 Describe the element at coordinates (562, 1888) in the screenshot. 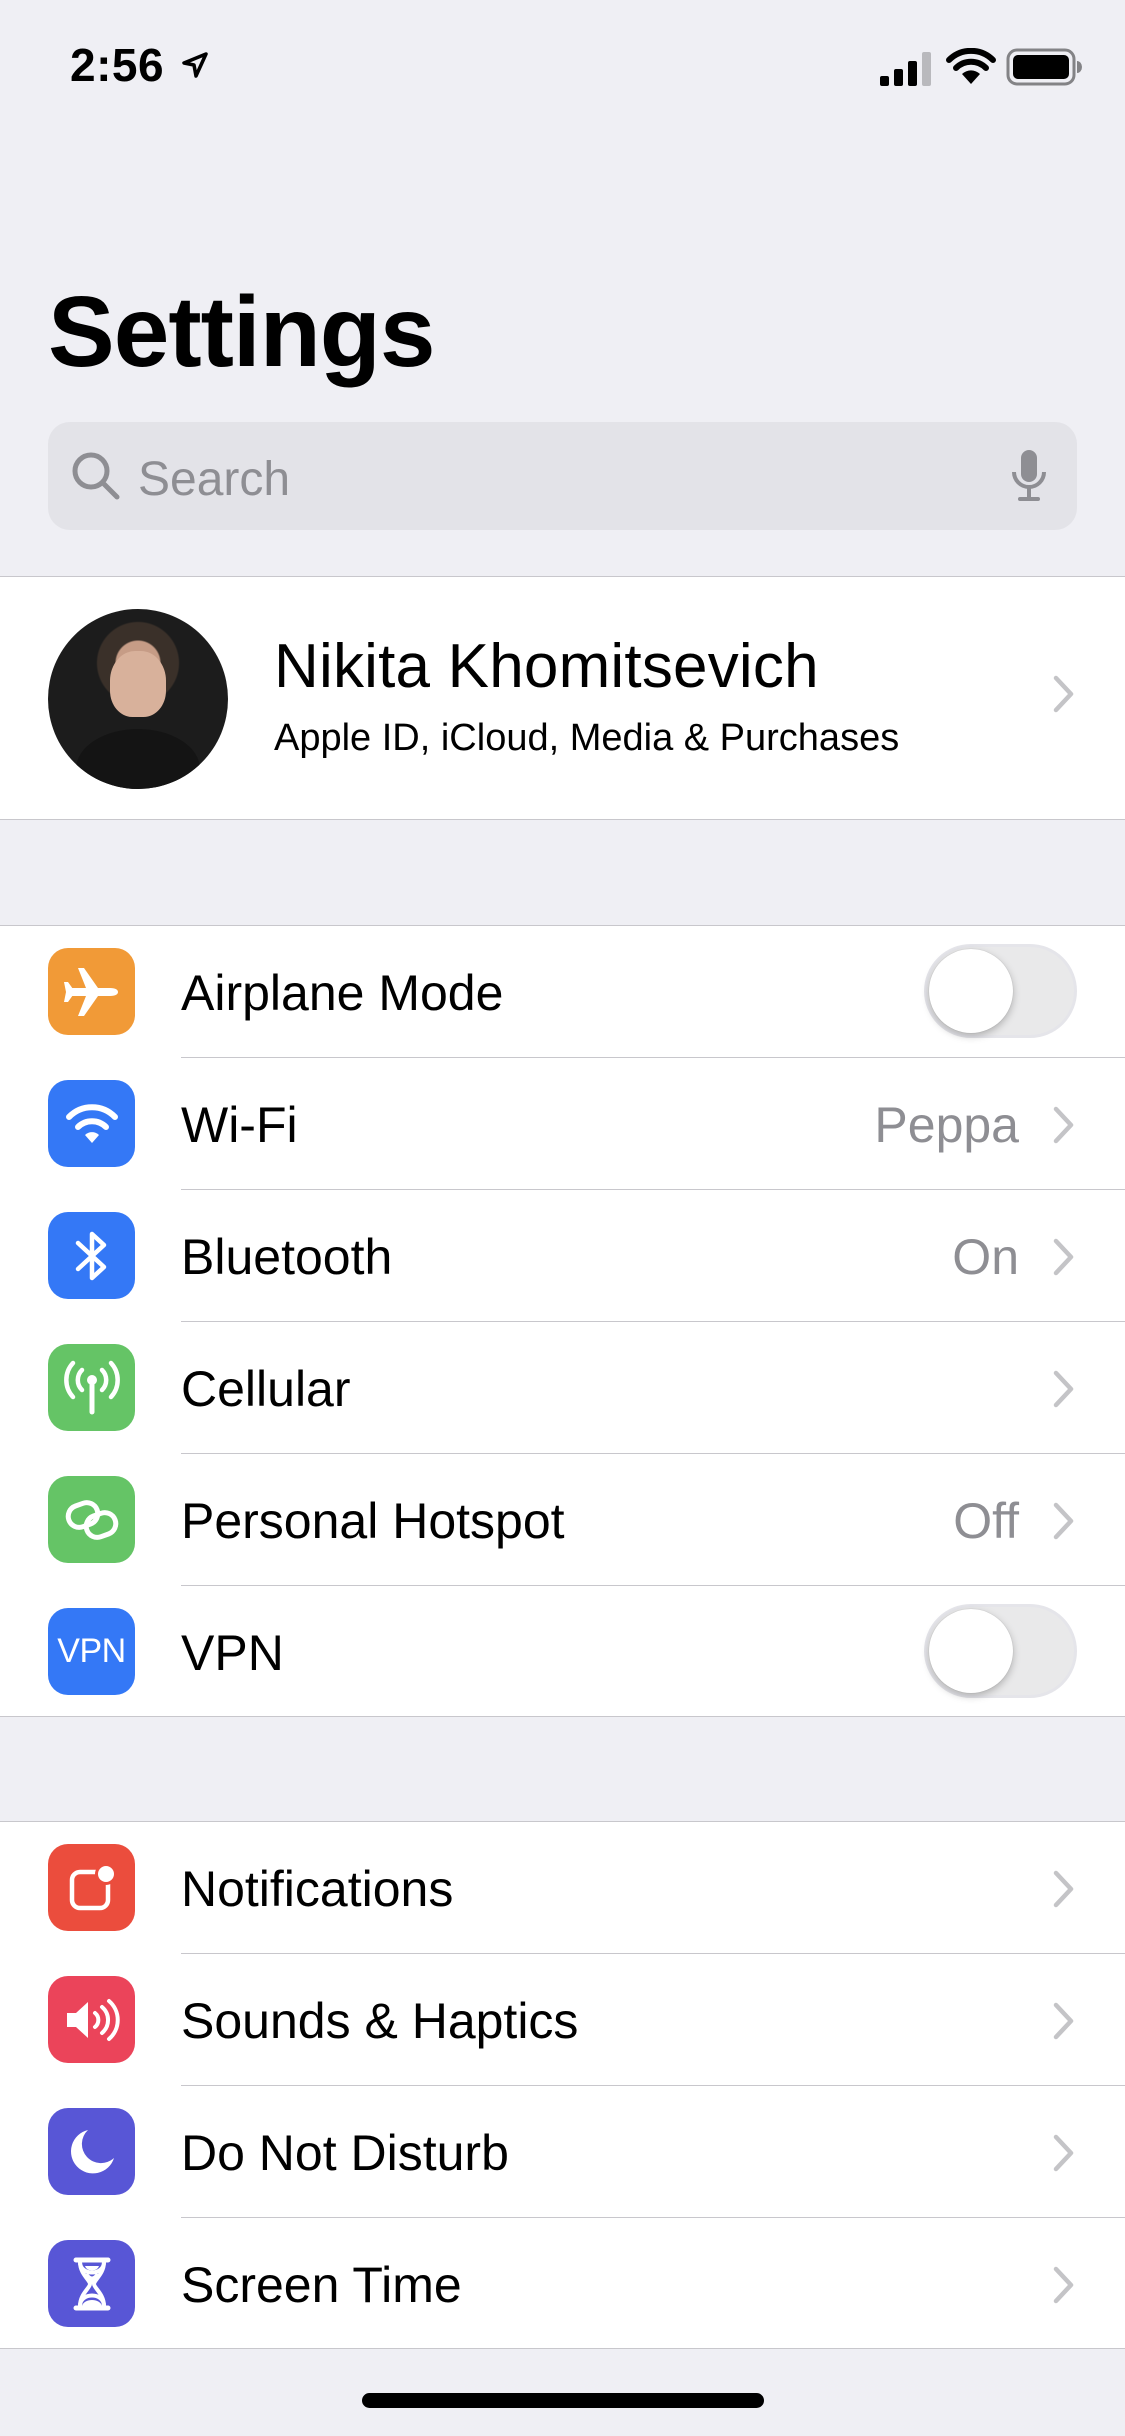

I see `row-notifications: Notifications` at that location.